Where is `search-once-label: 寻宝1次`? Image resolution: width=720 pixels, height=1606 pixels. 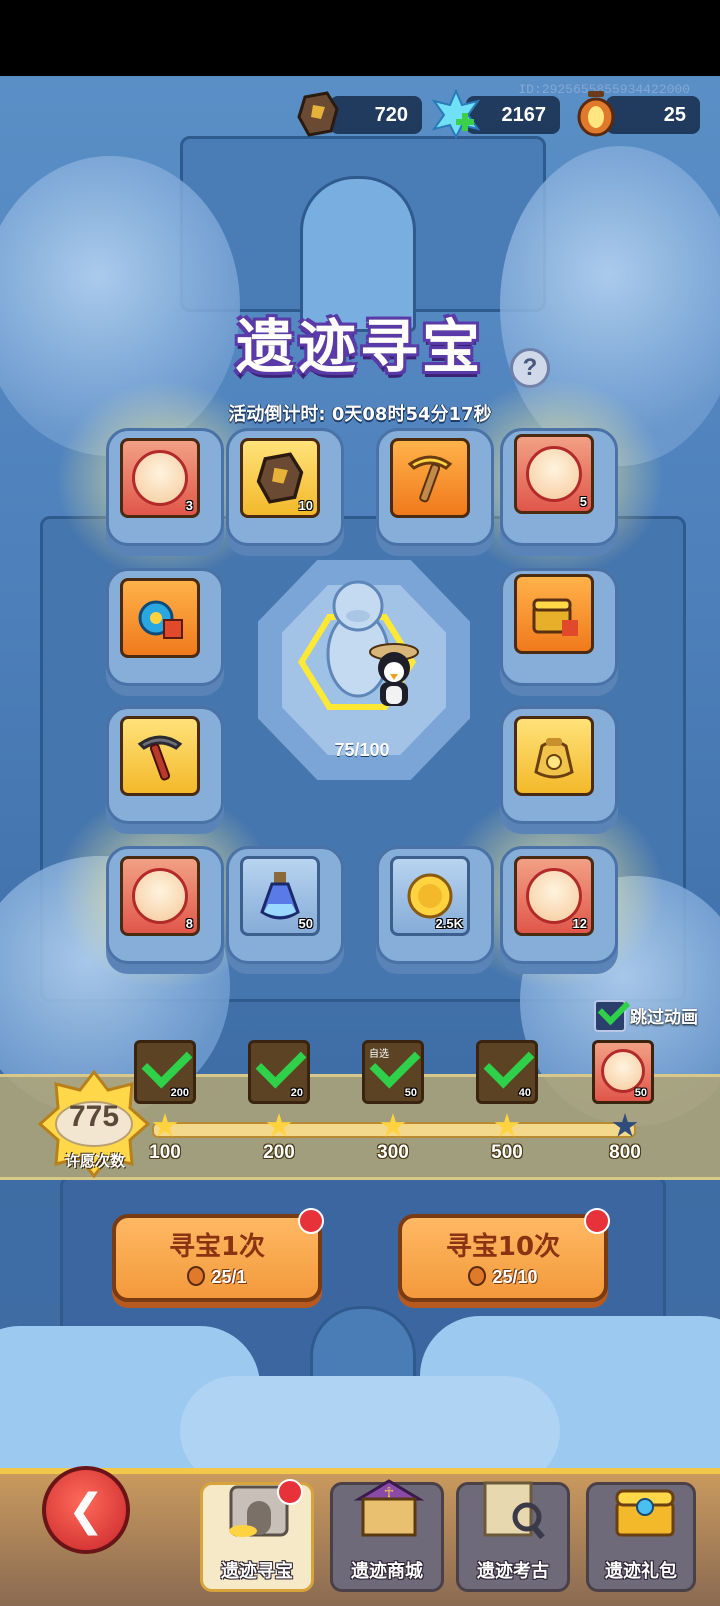
search-once-label: 寻宝1次 is located at coordinates (217, 1247).